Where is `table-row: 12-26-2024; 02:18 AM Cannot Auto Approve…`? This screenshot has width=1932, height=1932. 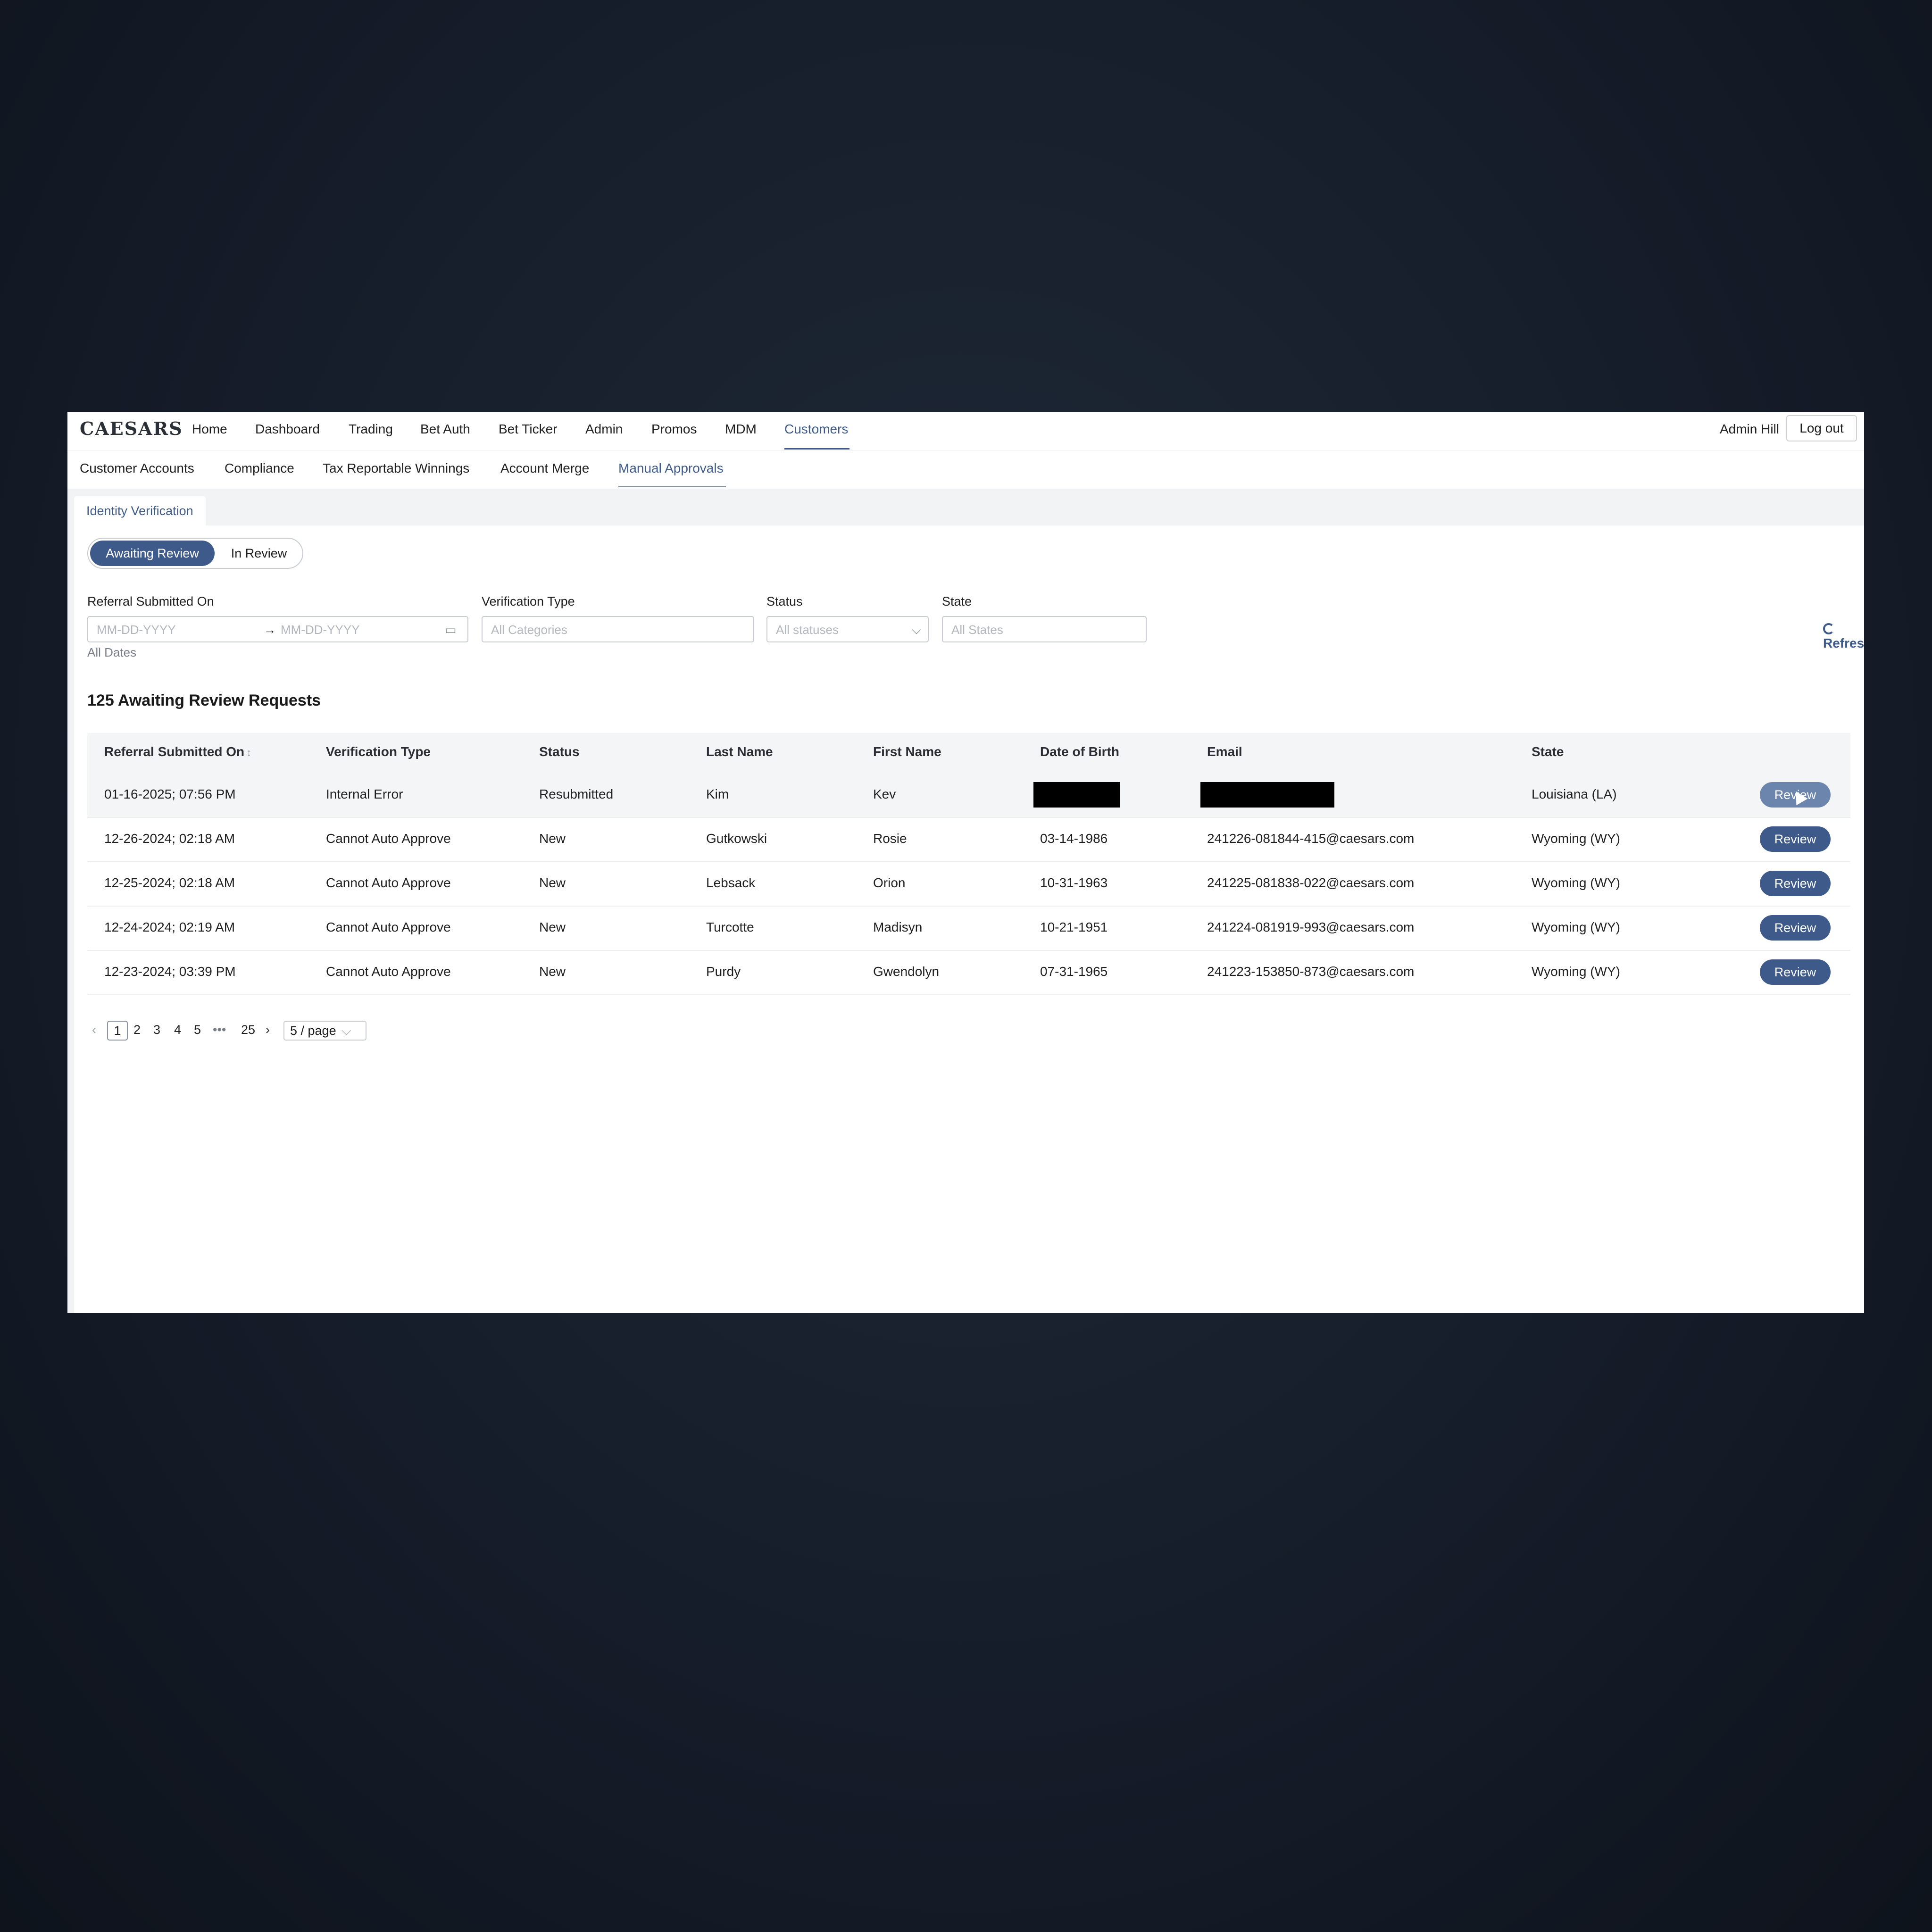 table-row: 12-26-2024; 02:18 AM Cannot Auto Approve… is located at coordinates (969, 839).